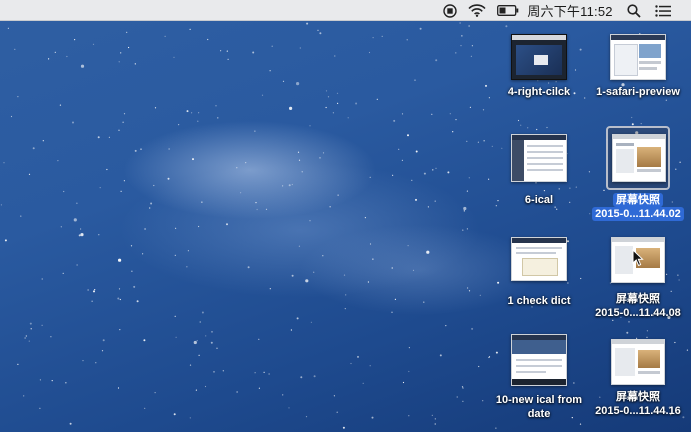 The height and width of the screenshot is (432, 691). I want to click on menu-bar: 周六下午11:52, so click(345, 10).